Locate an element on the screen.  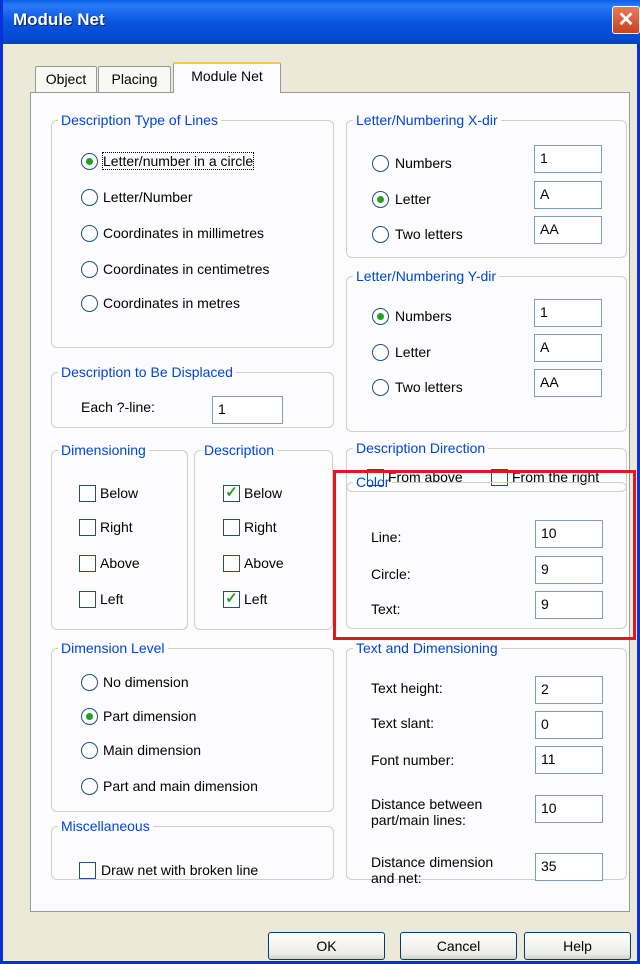
distance-part-main-input: 10 is located at coordinates (569, 809).